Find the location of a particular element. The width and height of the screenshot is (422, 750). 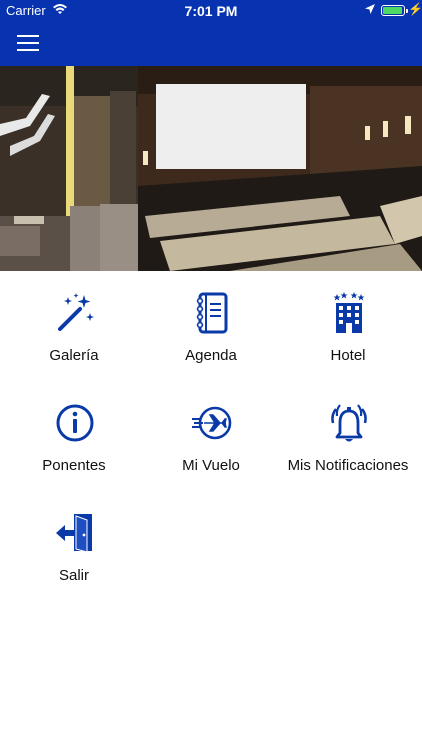

menu-item-label: Mis Notificaciones is located at coordinates (348, 465).